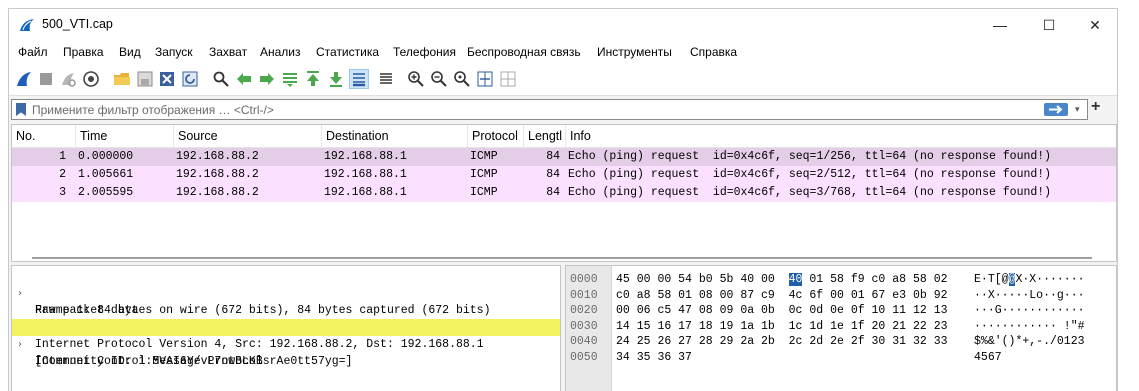 This screenshot has width=1139, height=391. I want to click on ascii-bytes: ············ !"#, so click(1029, 327).